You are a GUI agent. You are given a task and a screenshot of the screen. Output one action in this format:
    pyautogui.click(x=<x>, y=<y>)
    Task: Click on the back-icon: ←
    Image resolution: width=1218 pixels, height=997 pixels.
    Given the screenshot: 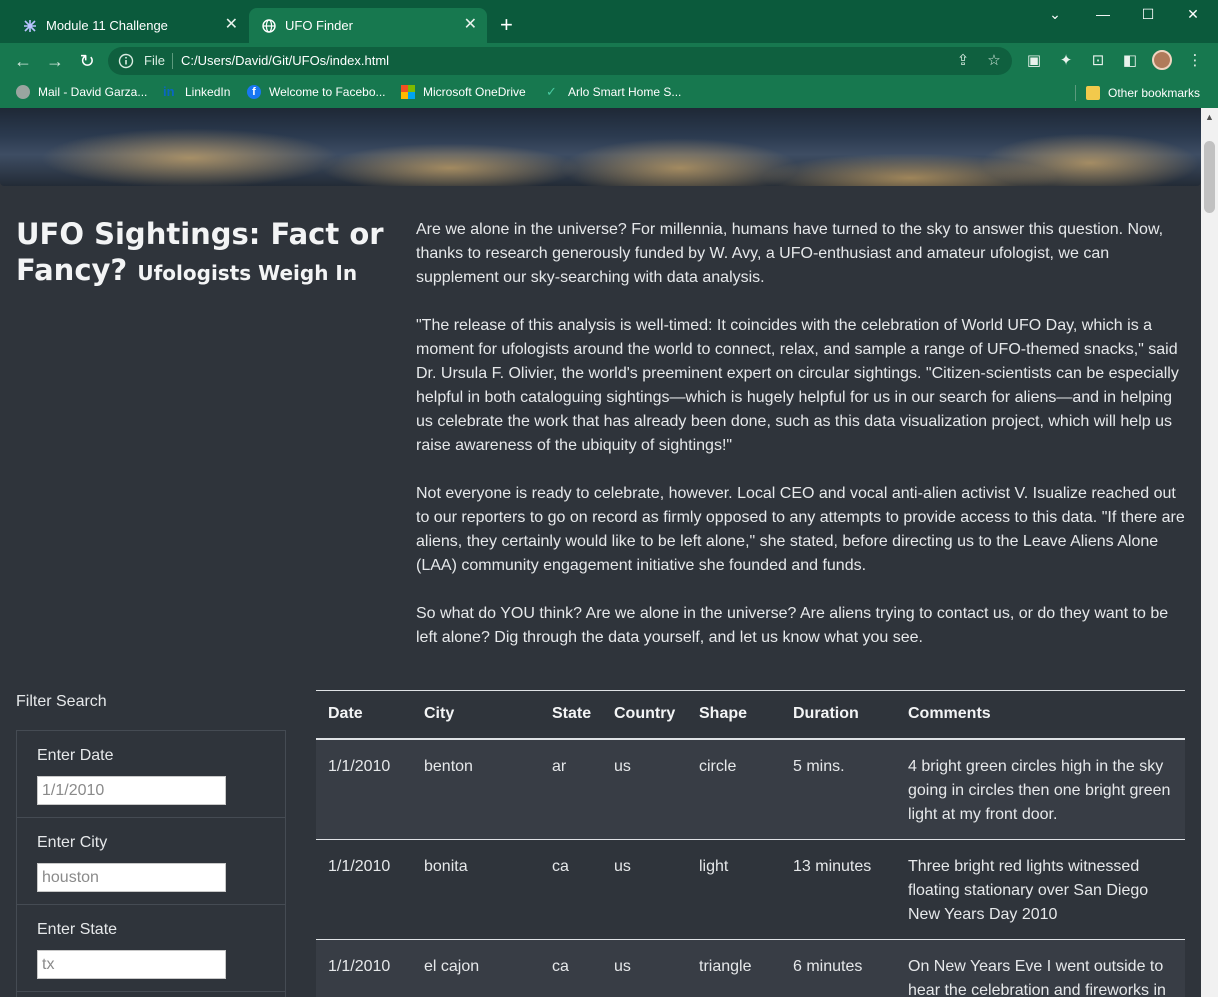 What is the action you would take?
    pyautogui.click(x=23, y=61)
    